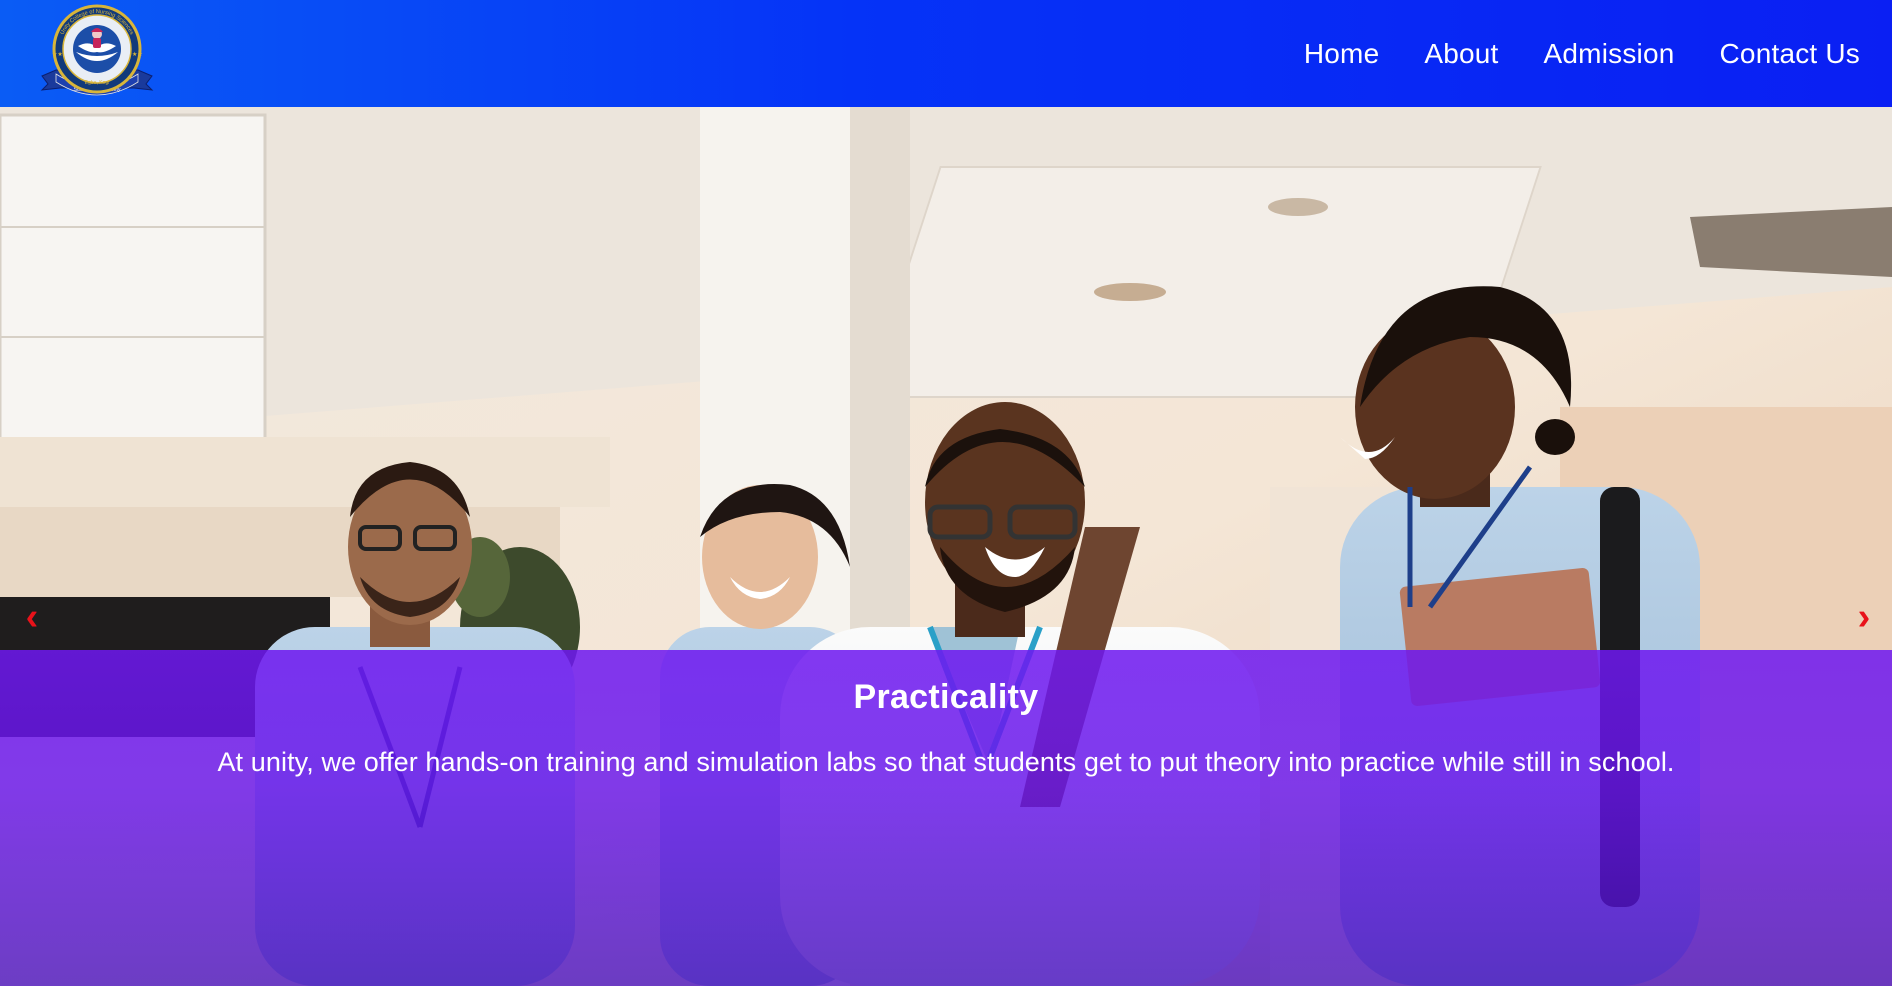  What do you see at coordinates (32, 617) in the screenshot?
I see `chevron-left-icon: ‹` at bounding box center [32, 617].